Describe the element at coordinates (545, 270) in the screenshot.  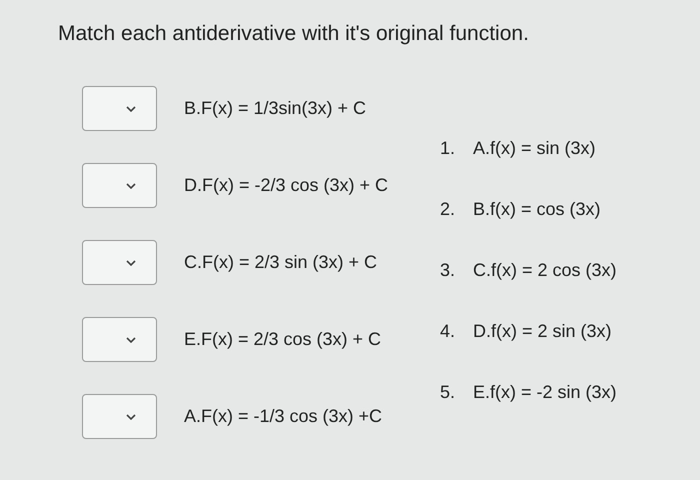
I see `function-text: C.f(x) = 2 cos (3x)` at that location.